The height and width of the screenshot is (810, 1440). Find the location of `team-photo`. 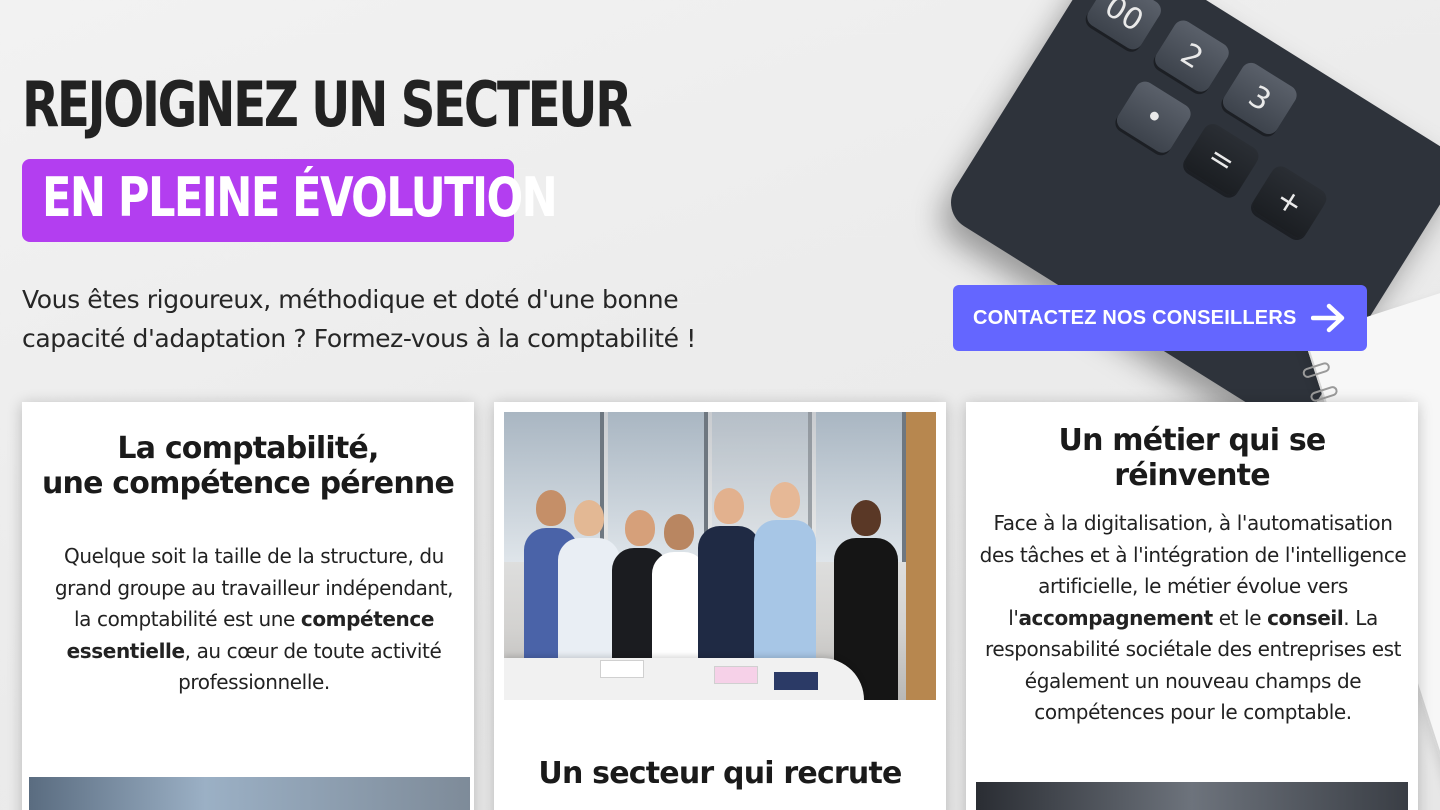

team-photo is located at coordinates (720, 556).